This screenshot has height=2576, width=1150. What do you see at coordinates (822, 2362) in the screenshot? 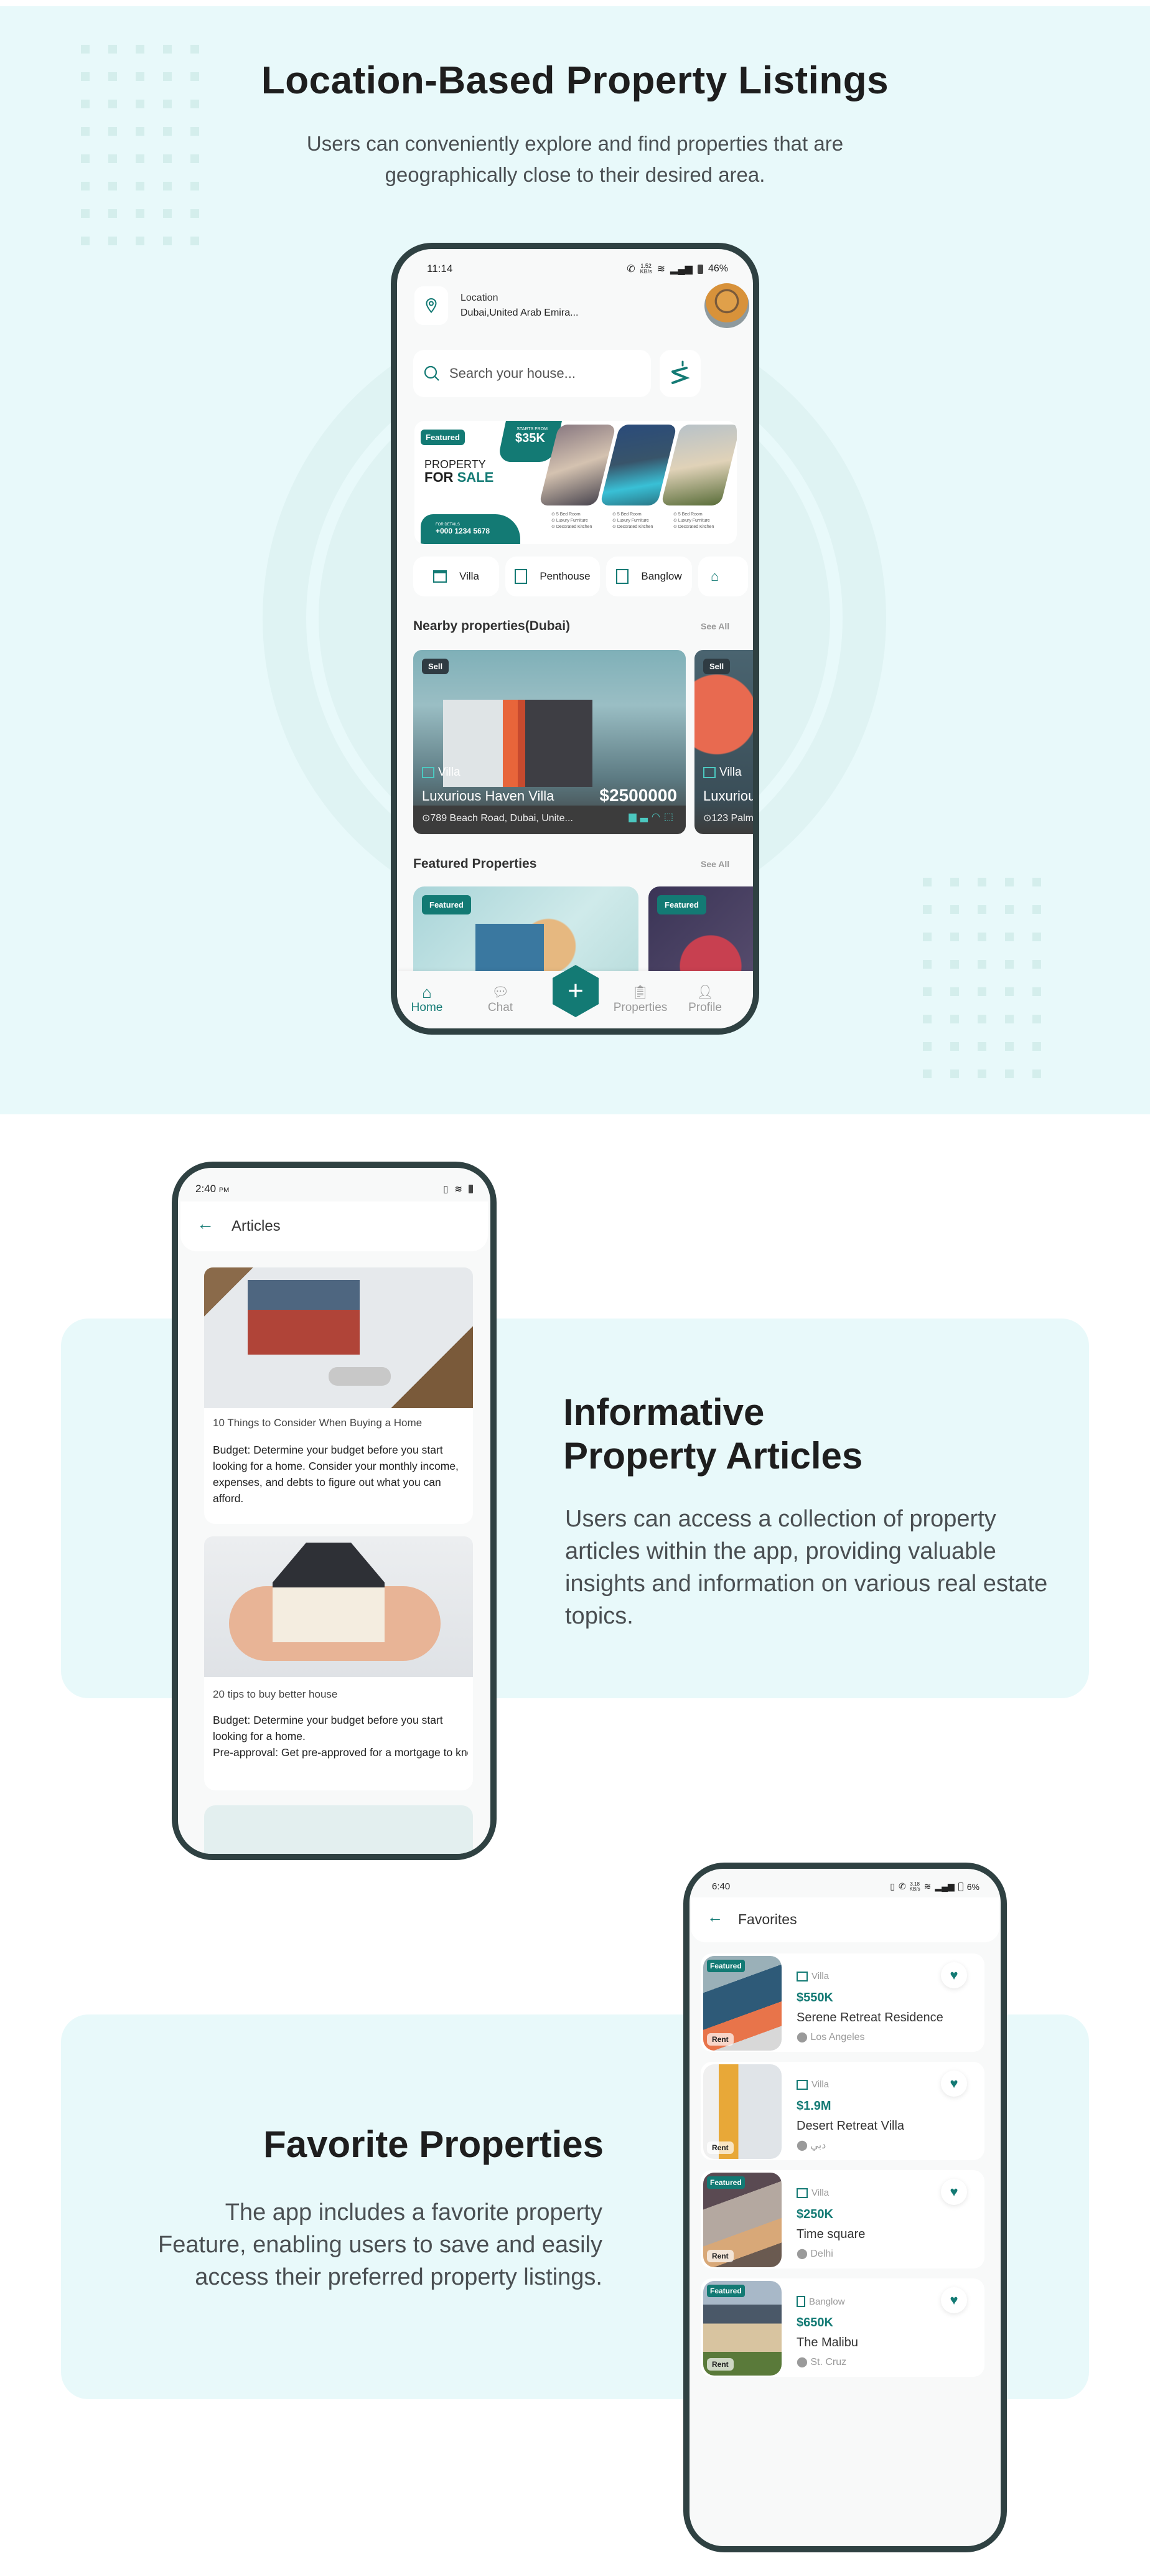
I see `property-location: ⬤︎ St. Cruz` at bounding box center [822, 2362].